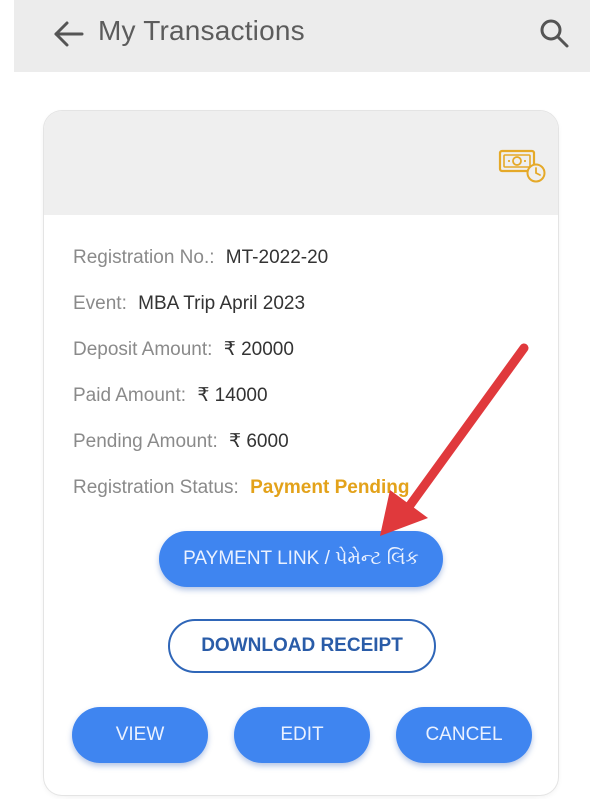  Describe the element at coordinates (308, 356) in the screenshot. I see `deposit-amount-row: Deposit Amount: ₹ 20000` at that location.